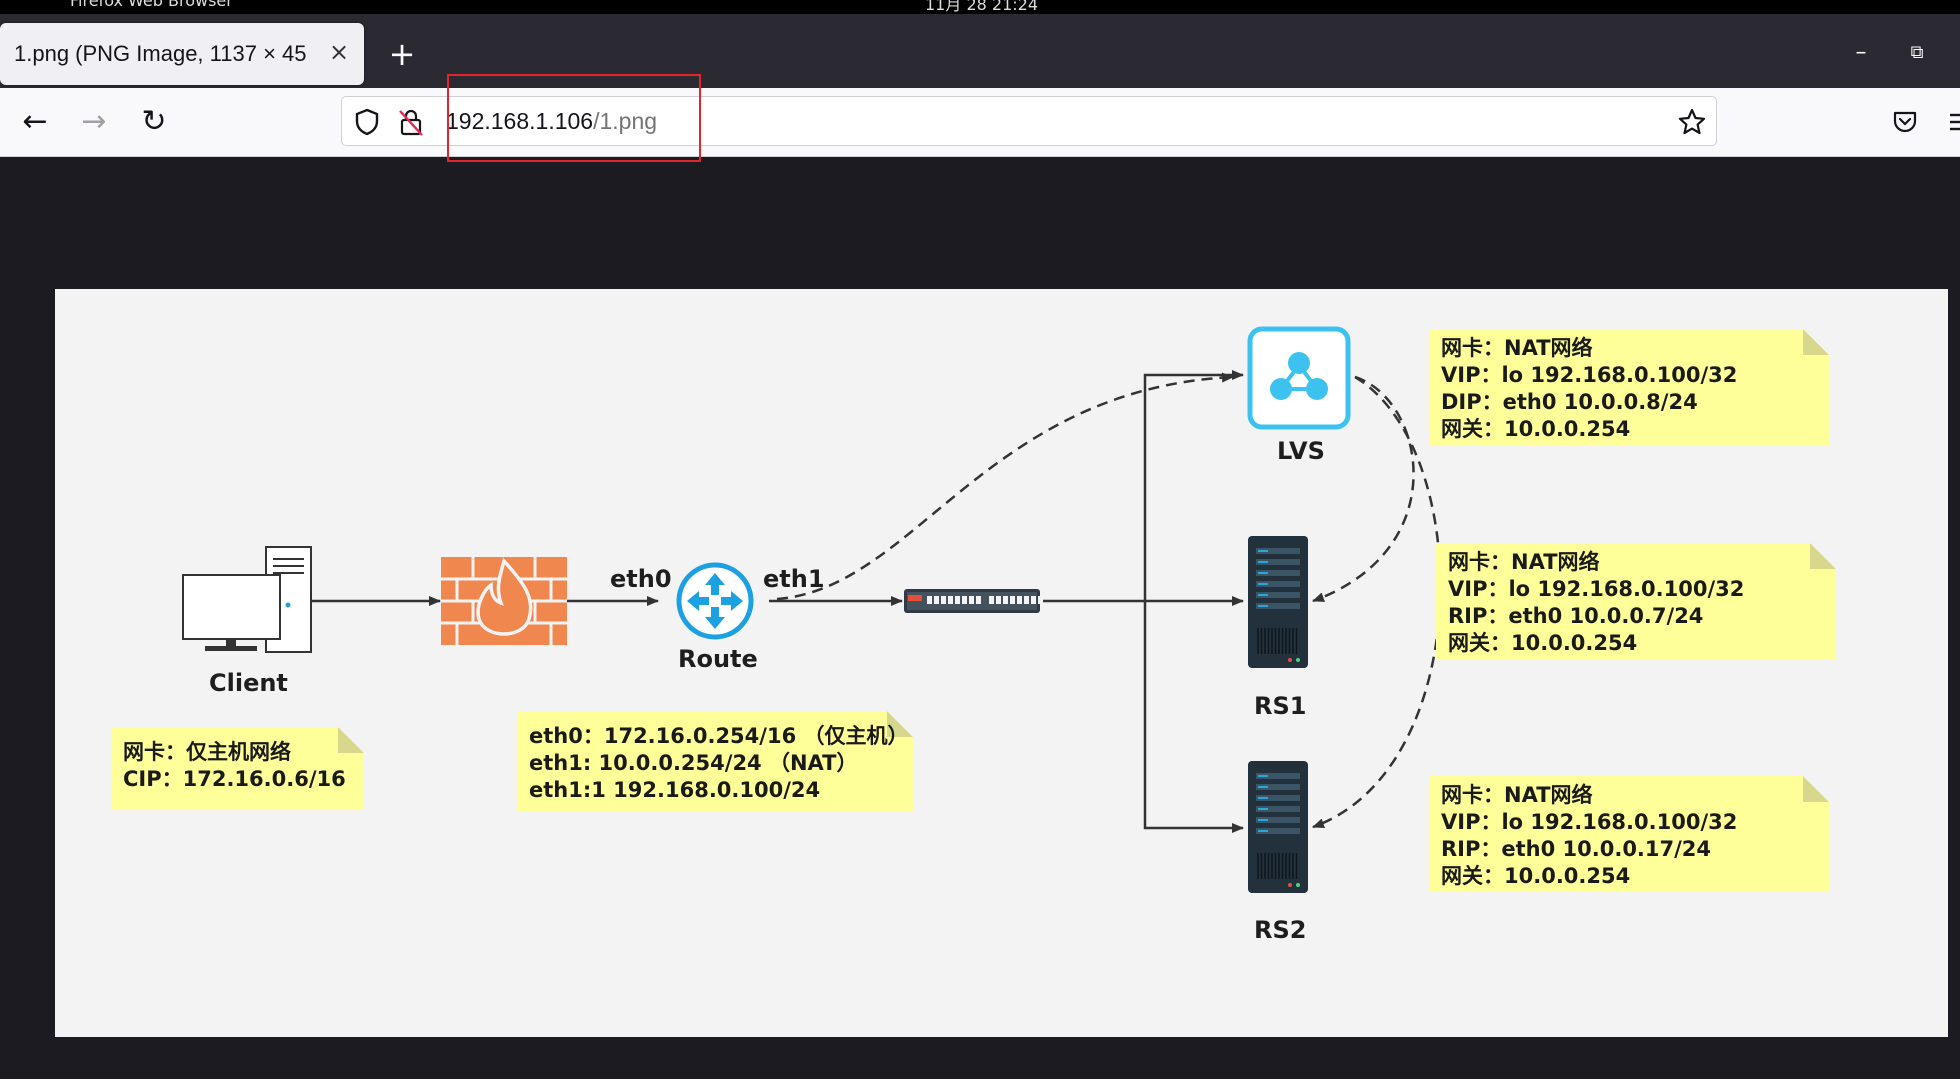 The image size is (1960, 1079). Describe the element at coordinates (1029, 121) in the screenshot. I see `url-bar: 192.168.1.106/1.png` at that location.